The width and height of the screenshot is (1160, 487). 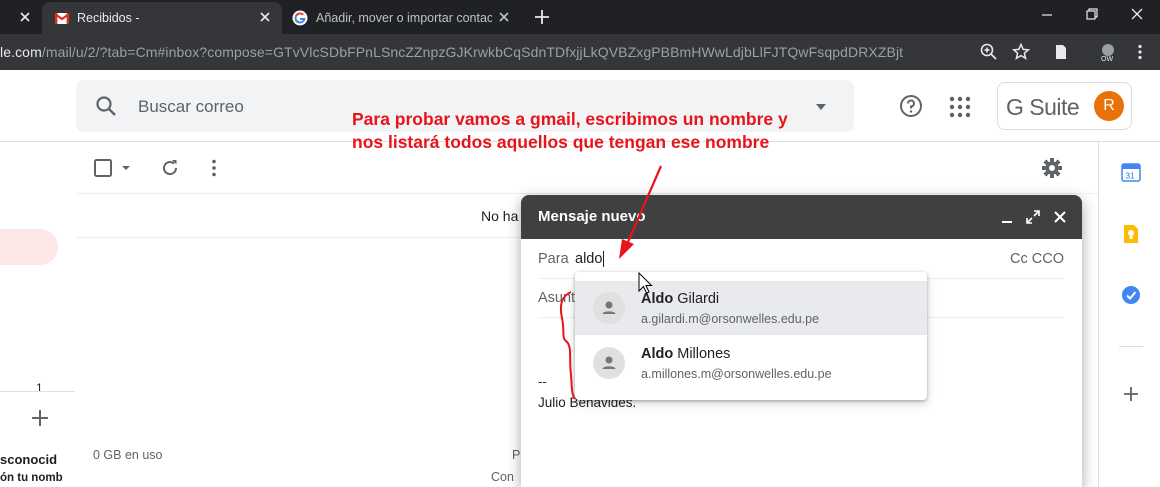 What do you see at coordinates (1137, 15) in the screenshot?
I see `close-window-icon` at bounding box center [1137, 15].